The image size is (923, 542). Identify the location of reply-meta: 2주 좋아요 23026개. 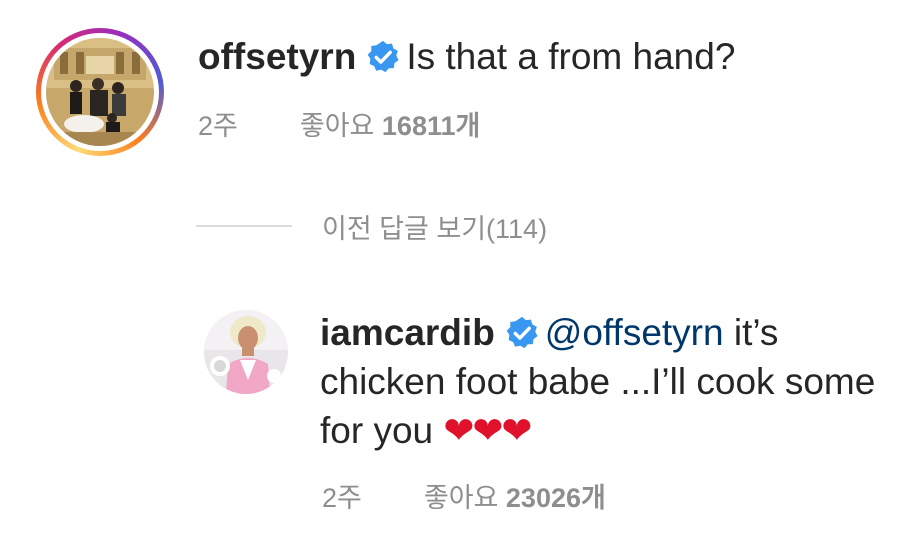
(464, 495).